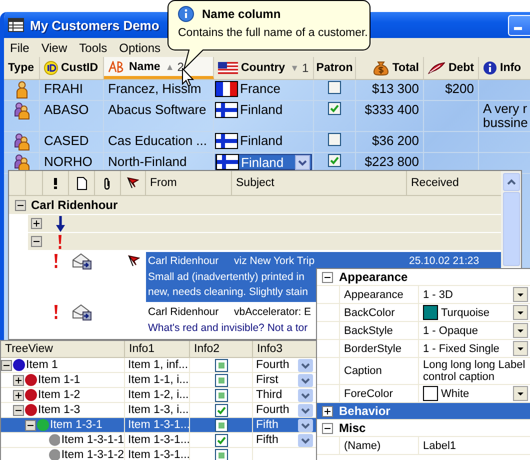  What do you see at coordinates (66, 140) in the screenshot?
I see `table-cell: CASED` at bounding box center [66, 140].